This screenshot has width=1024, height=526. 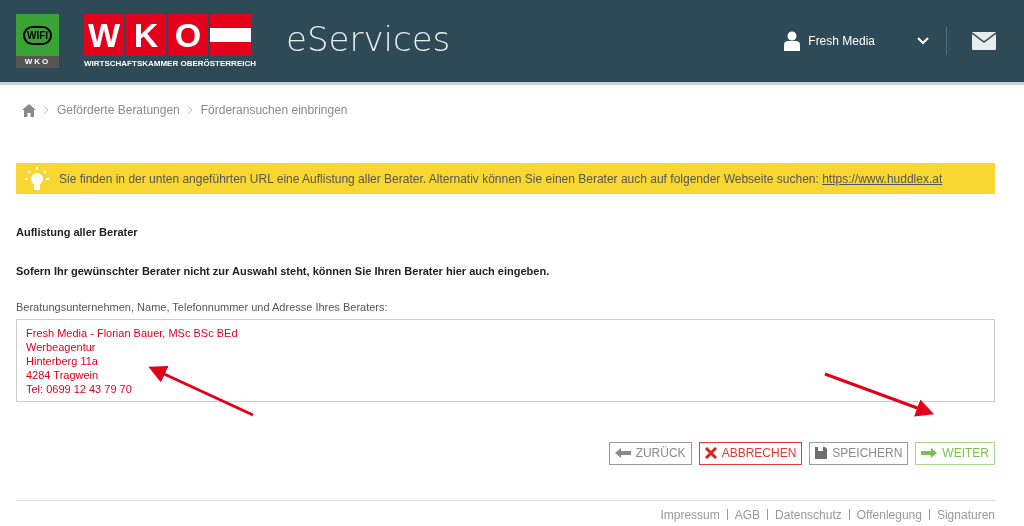 What do you see at coordinates (501, 179) in the screenshot?
I see `notice-text: Sie finden in der unten angeführten URL eine Auflistung aller Berater. Alternativ können Sie einen Berater auch auf folgender Webseite suchen: https://www.huddlex.at` at bounding box center [501, 179].